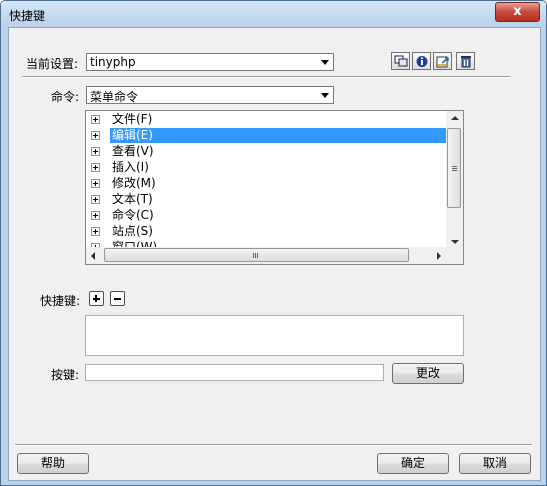 Image resolution: width=547 pixels, height=486 pixels. What do you see at coordinates (413, 463) in the screenshot?
I see `ok-button: 确定` at bounding box center [413, 463].